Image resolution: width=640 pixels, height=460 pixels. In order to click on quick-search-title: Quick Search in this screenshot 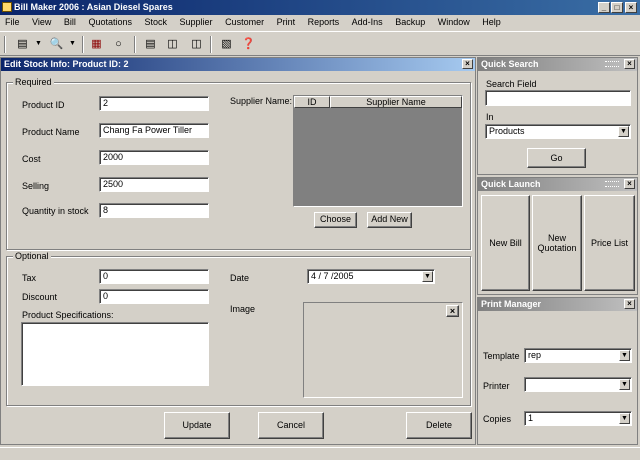, I will do `click(510, 64)`.